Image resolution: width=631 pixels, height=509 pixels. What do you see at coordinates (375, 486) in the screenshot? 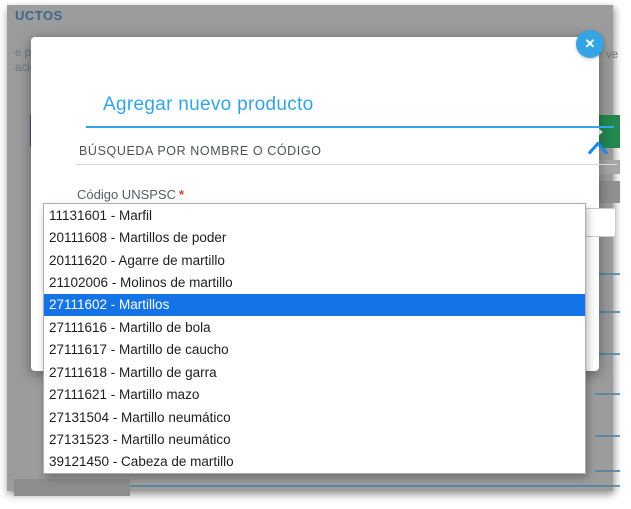
I see `background-footer-line` at bounding box center [375, 486].